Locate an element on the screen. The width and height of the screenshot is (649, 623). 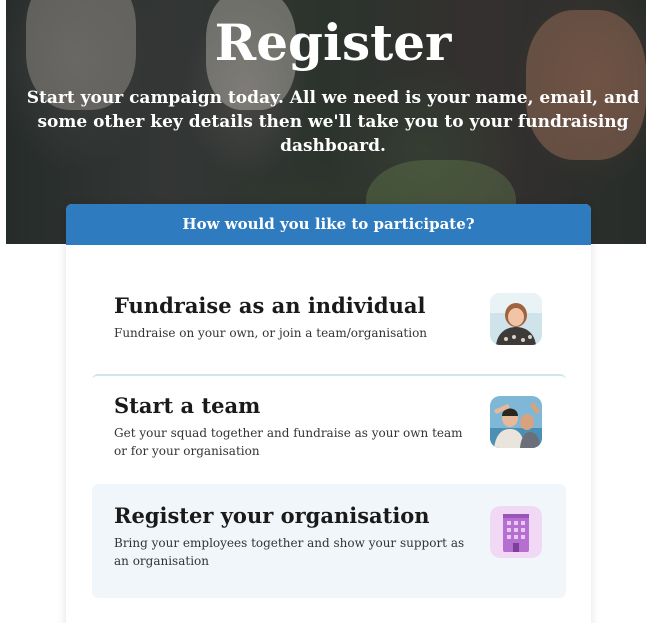
page-title: Register is located at coordinates (333, 42).